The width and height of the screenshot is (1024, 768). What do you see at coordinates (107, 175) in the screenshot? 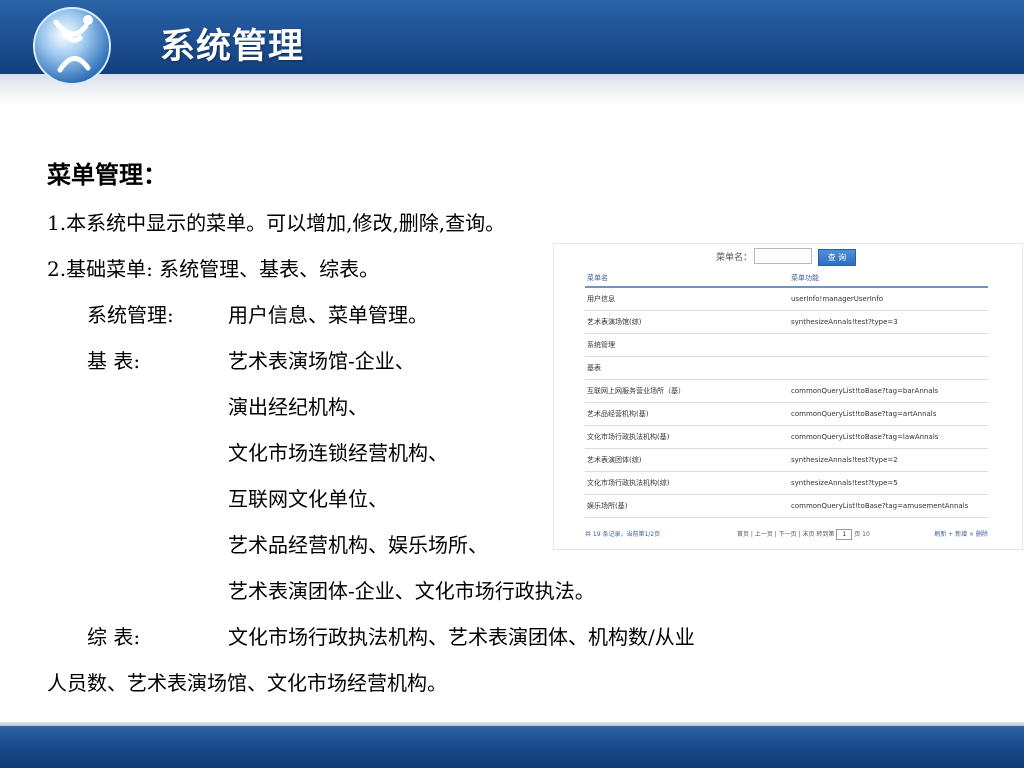
I see `section-heading: 菜单管理：` at bounding box center [107, 175].